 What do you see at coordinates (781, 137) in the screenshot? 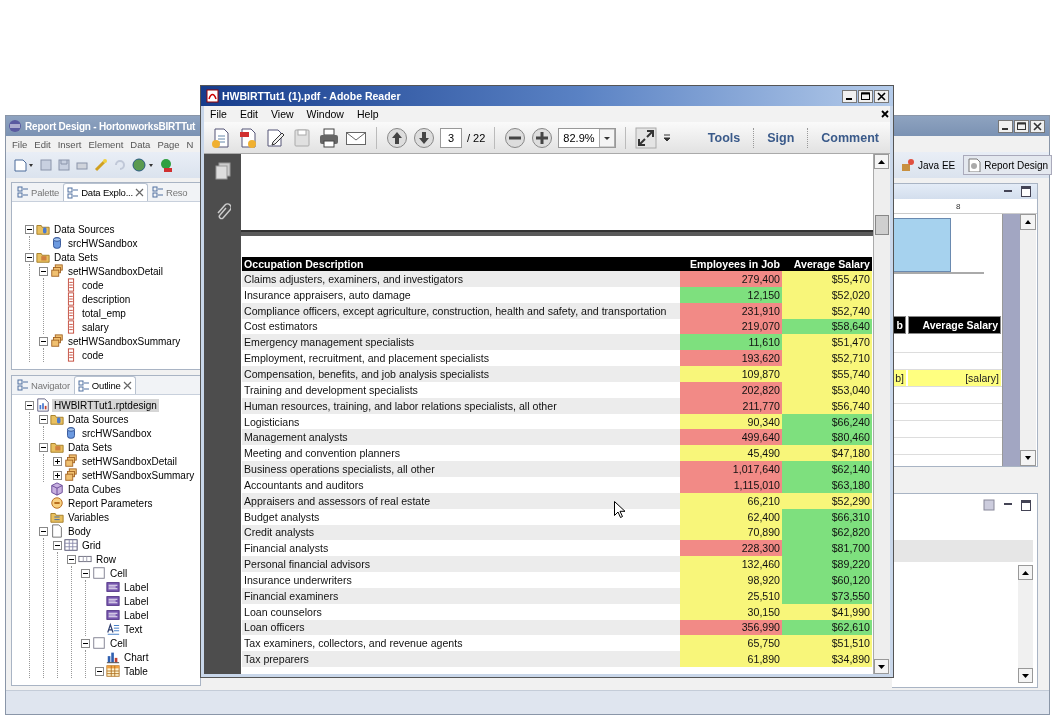
I see `panel-link: Sign` at bounding box center [781, 137].